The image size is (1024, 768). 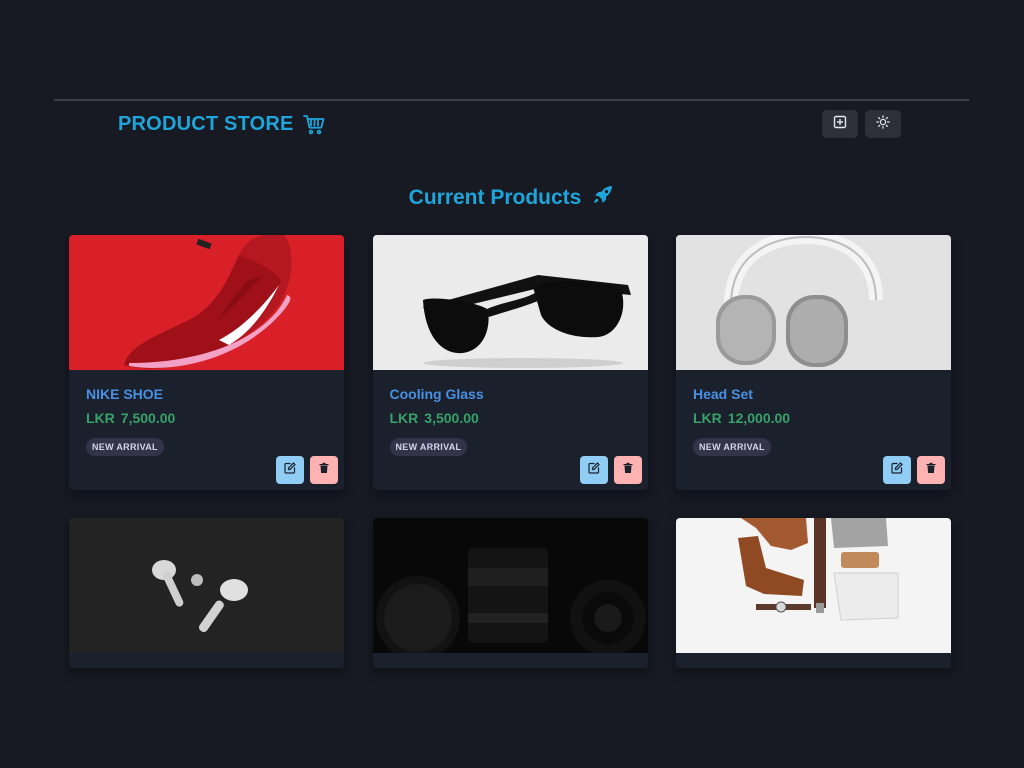 I want to click on header-divider, so click(x=511, y=100).